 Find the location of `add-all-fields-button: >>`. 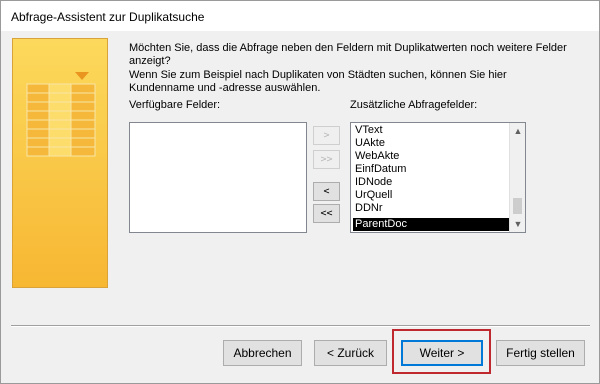

add-all-fields-button: >> is located at coordinates (326, 159).